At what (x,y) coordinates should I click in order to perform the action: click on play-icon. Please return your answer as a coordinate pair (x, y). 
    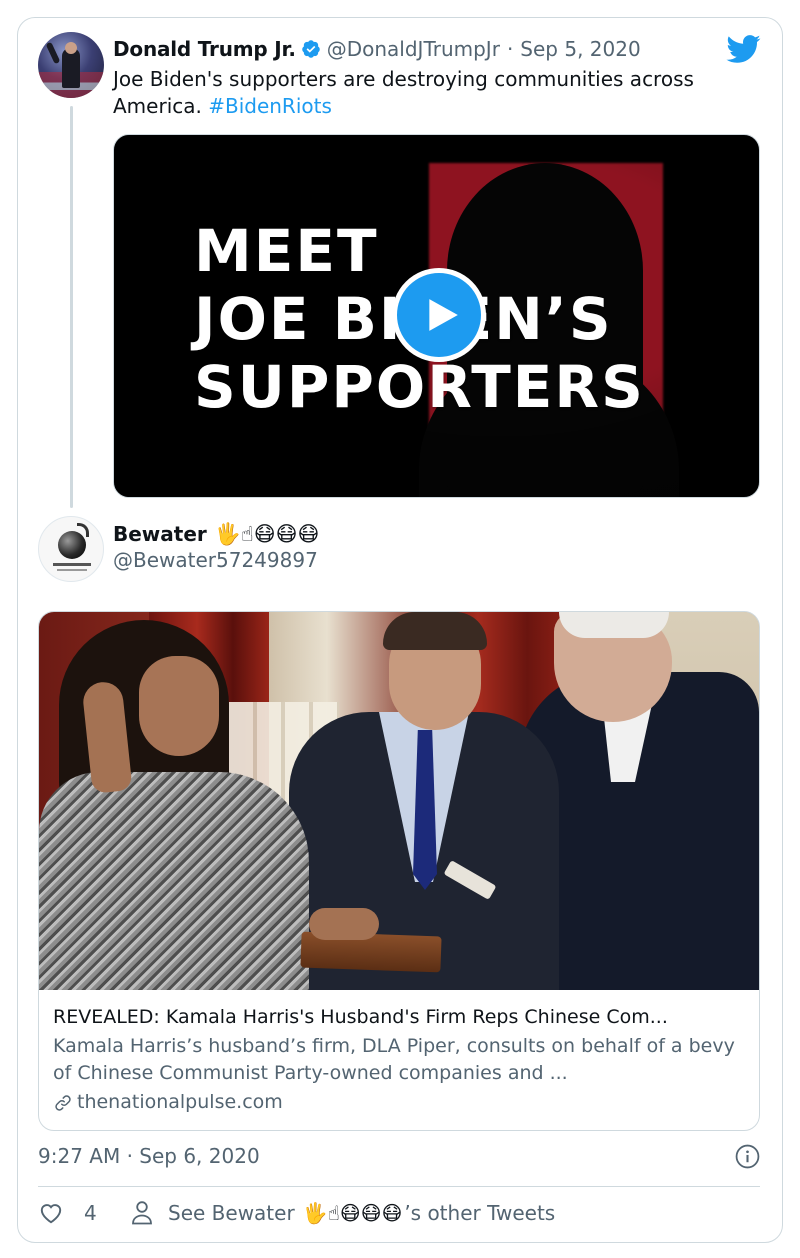
    Looking at the image, I should click on (443, 315).